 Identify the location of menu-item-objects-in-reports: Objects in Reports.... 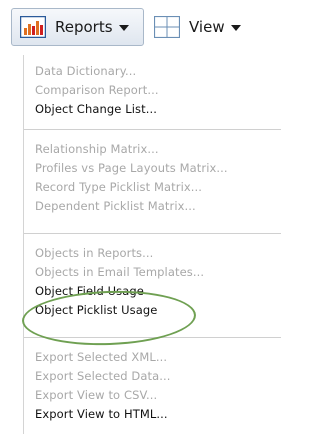
(94, 253).